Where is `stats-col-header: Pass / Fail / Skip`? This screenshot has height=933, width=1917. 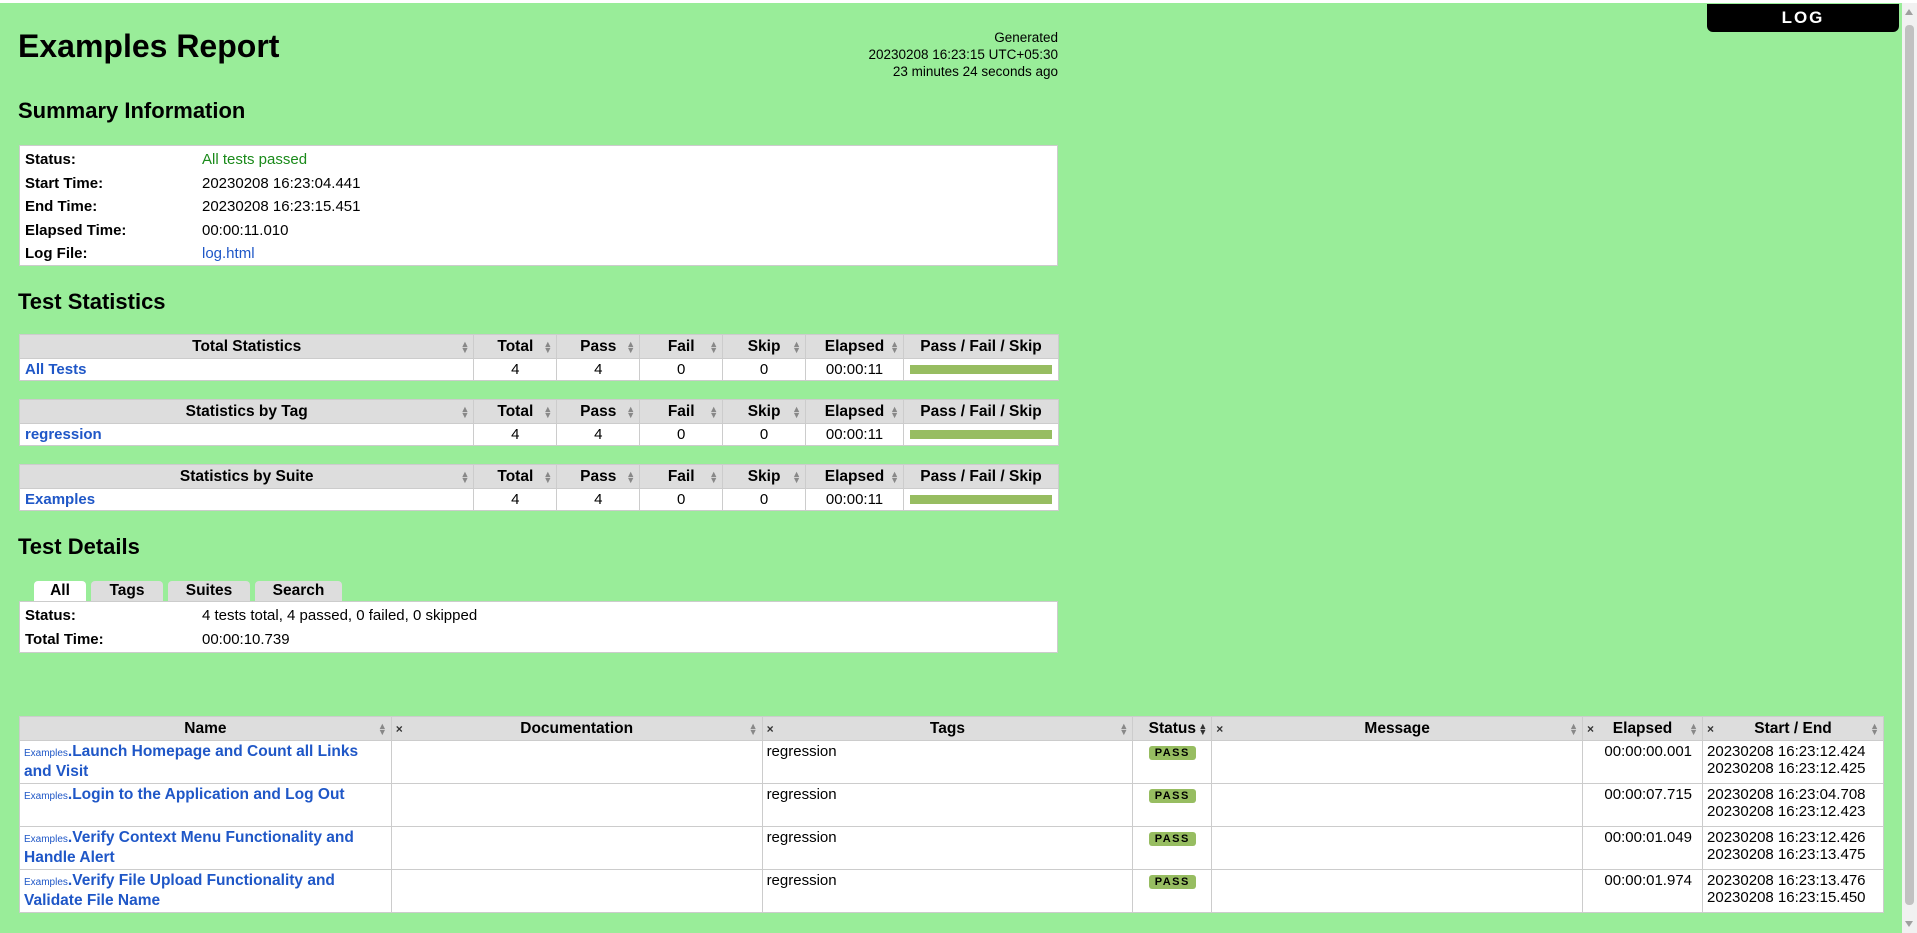 stats-col-header: Pass / Fail / Skip is located at coordinates (981, 411).